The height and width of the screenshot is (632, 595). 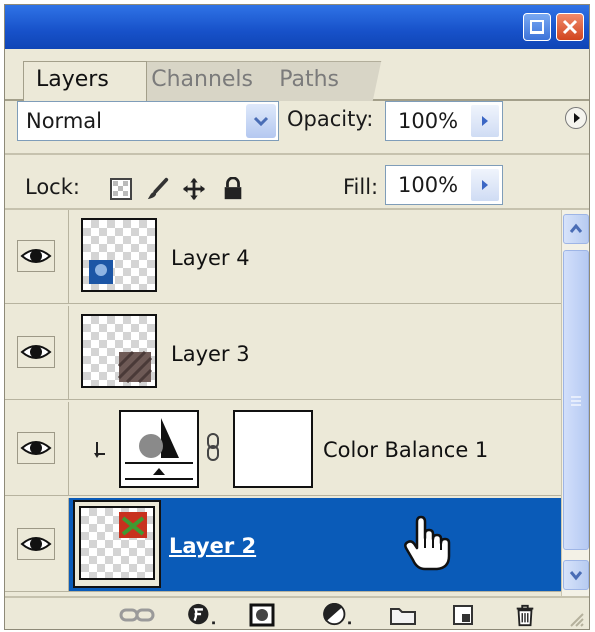 I want to click on tab-strip: Layers Channels Paths, so click(x=297, y=89).